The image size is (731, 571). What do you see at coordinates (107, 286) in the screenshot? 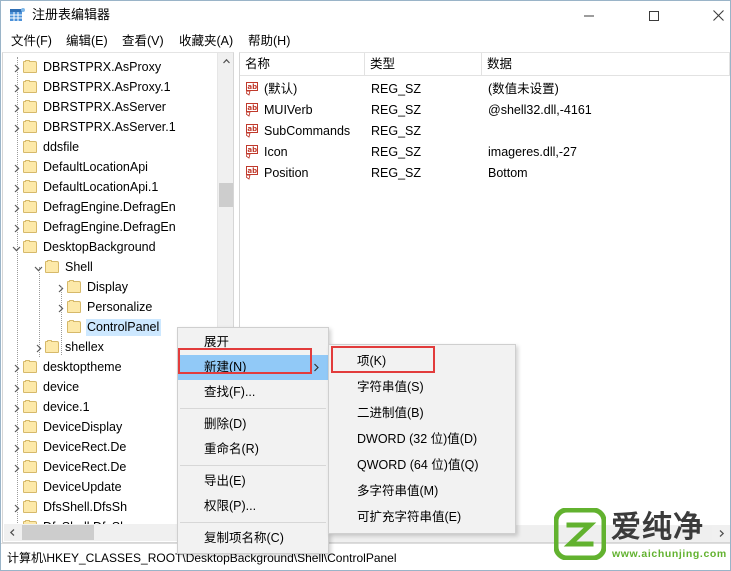
I see `tree-item-label: Display` at bounding box center [107, 286].